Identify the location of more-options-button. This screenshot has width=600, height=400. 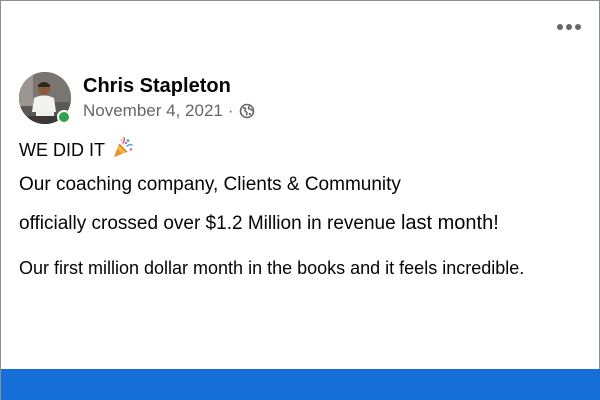
(569, 27).